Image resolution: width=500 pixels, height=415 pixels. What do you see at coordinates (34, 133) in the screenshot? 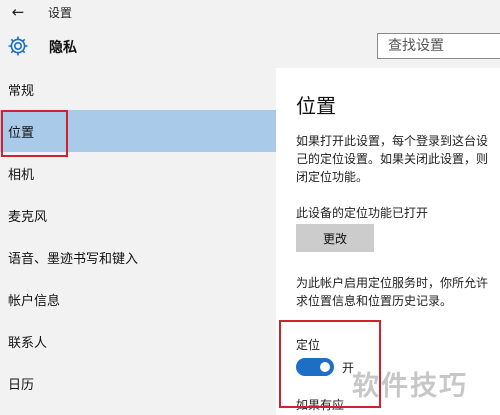
I see `highlight-box-sidebar` at bounding box center [34, 133].